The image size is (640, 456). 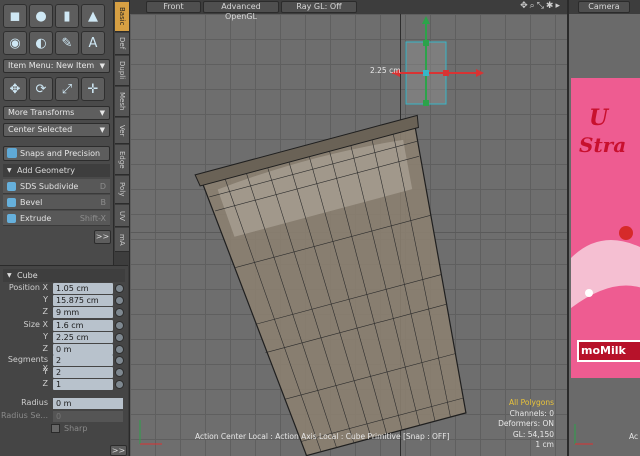 What do you see at coordinates (11, 186) in the screenshot?
I see `subdivide-icon` at bounding box center [11, 186].